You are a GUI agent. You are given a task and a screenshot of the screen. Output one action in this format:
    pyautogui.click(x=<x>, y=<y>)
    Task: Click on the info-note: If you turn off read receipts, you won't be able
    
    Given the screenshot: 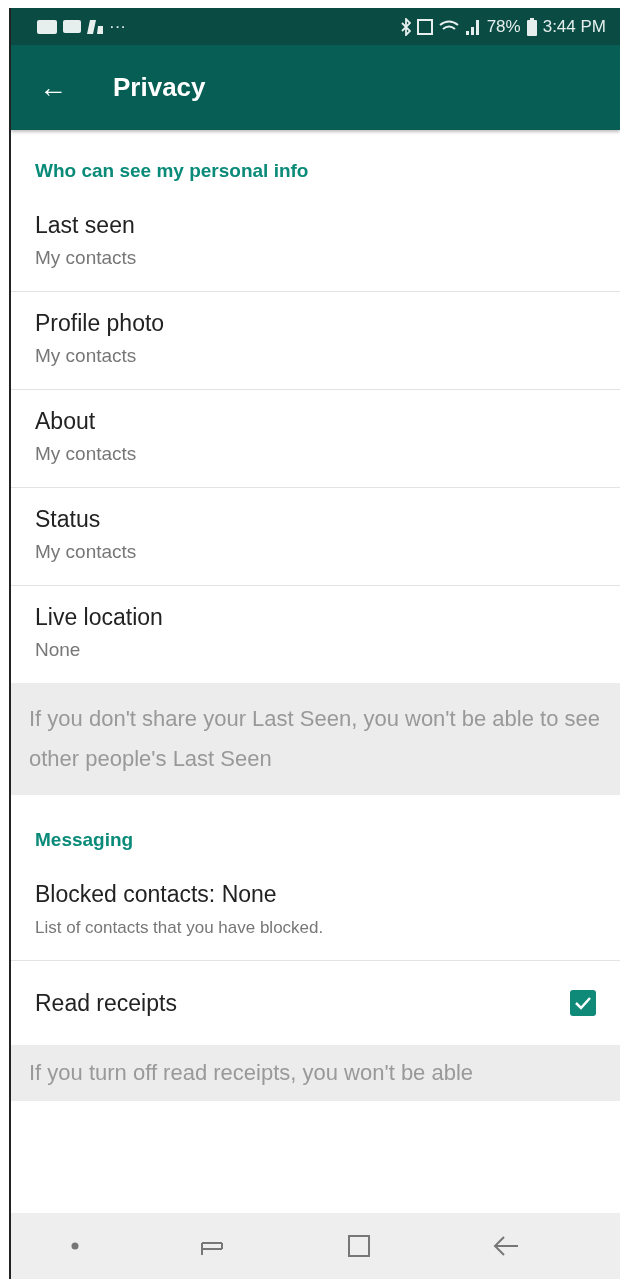 What is the action you would take?
    pyautogui.click(x=315, y=1073)
    